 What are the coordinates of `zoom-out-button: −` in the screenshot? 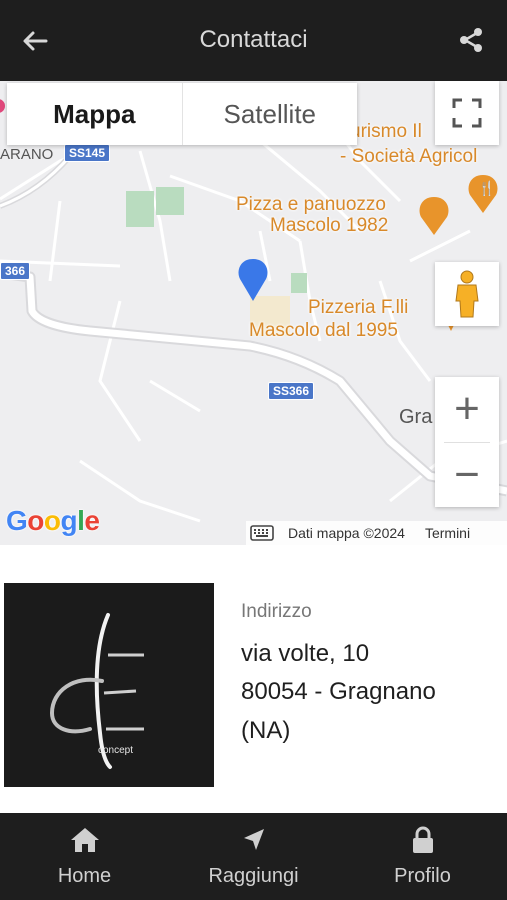 It's located at (467, 475).